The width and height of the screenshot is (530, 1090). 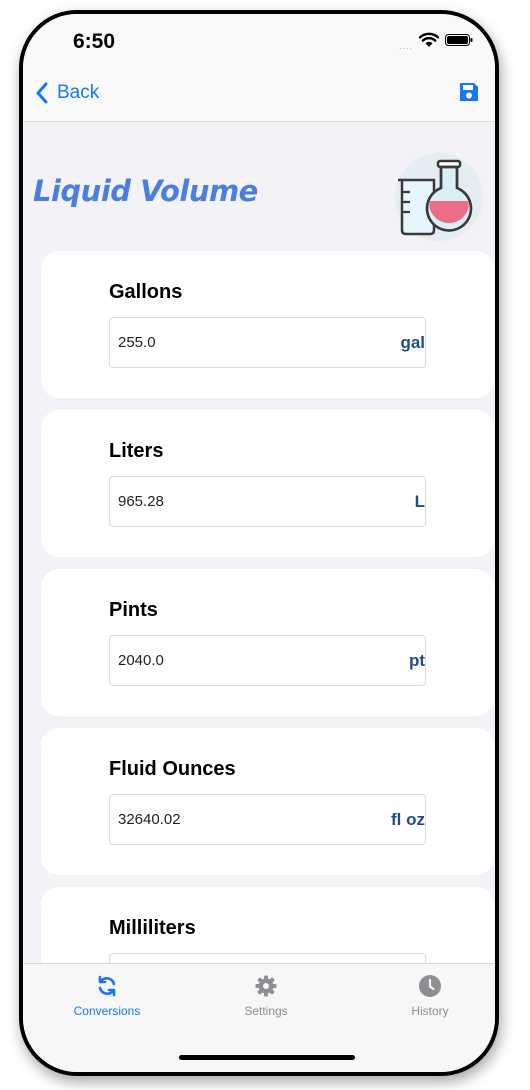 I want to click on status-time: 6:50, so click(x=94, y=41).